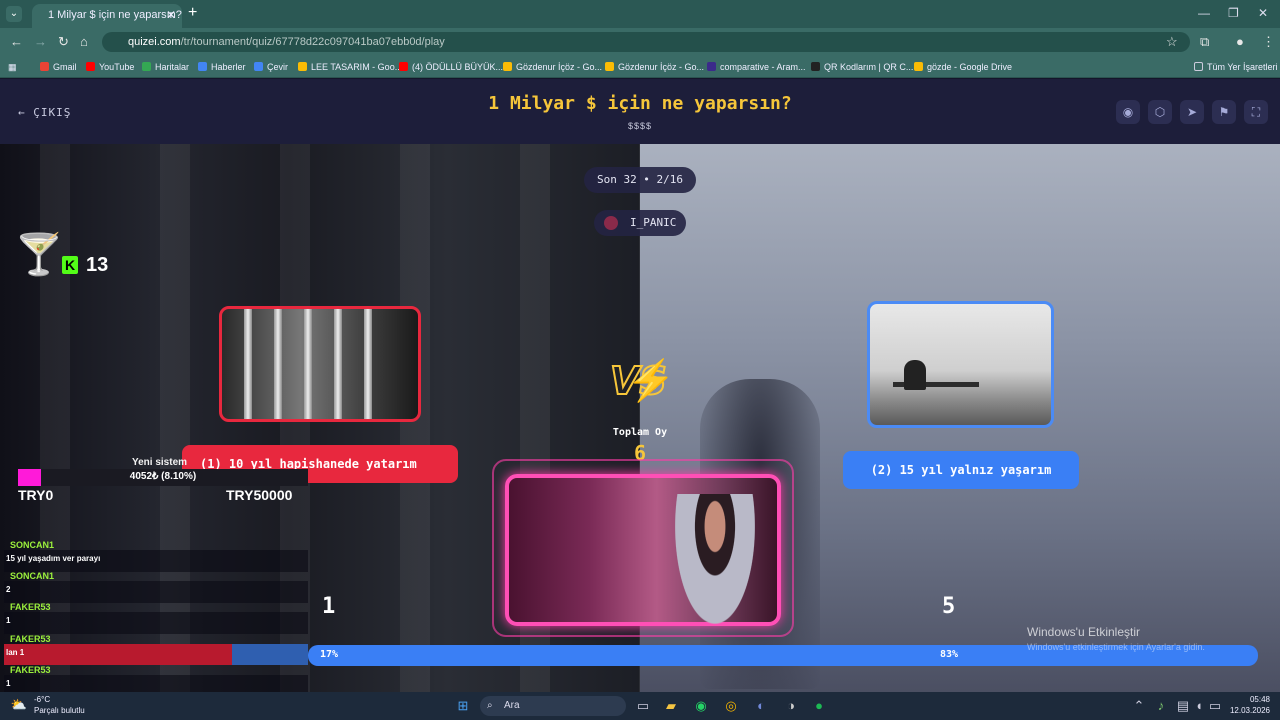 The width and height of the screenshot is (1280, 720). What do you see at coordinates (731, 706) in the screenshot?
I see `chrome-icon: ◎` at bounding box center [731, 706].